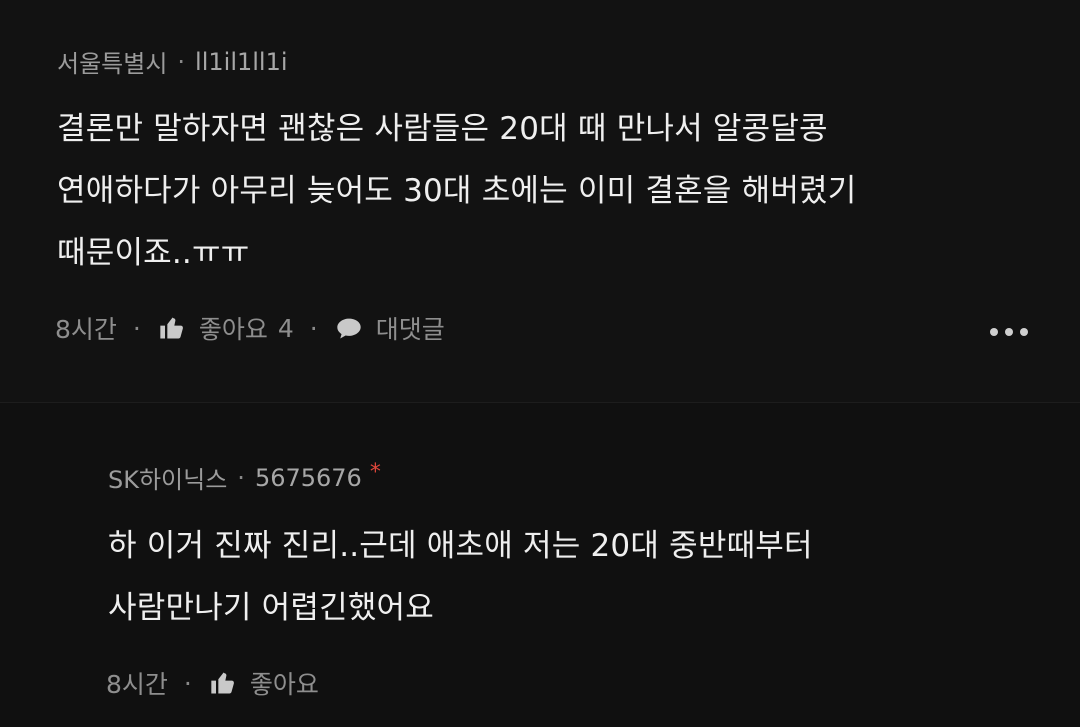 This screenshot has width=1080, height=727. Describe the element at coordinates (241, 62) in the screenshot. I see `author-id: ll1il1ll1i` at that location.